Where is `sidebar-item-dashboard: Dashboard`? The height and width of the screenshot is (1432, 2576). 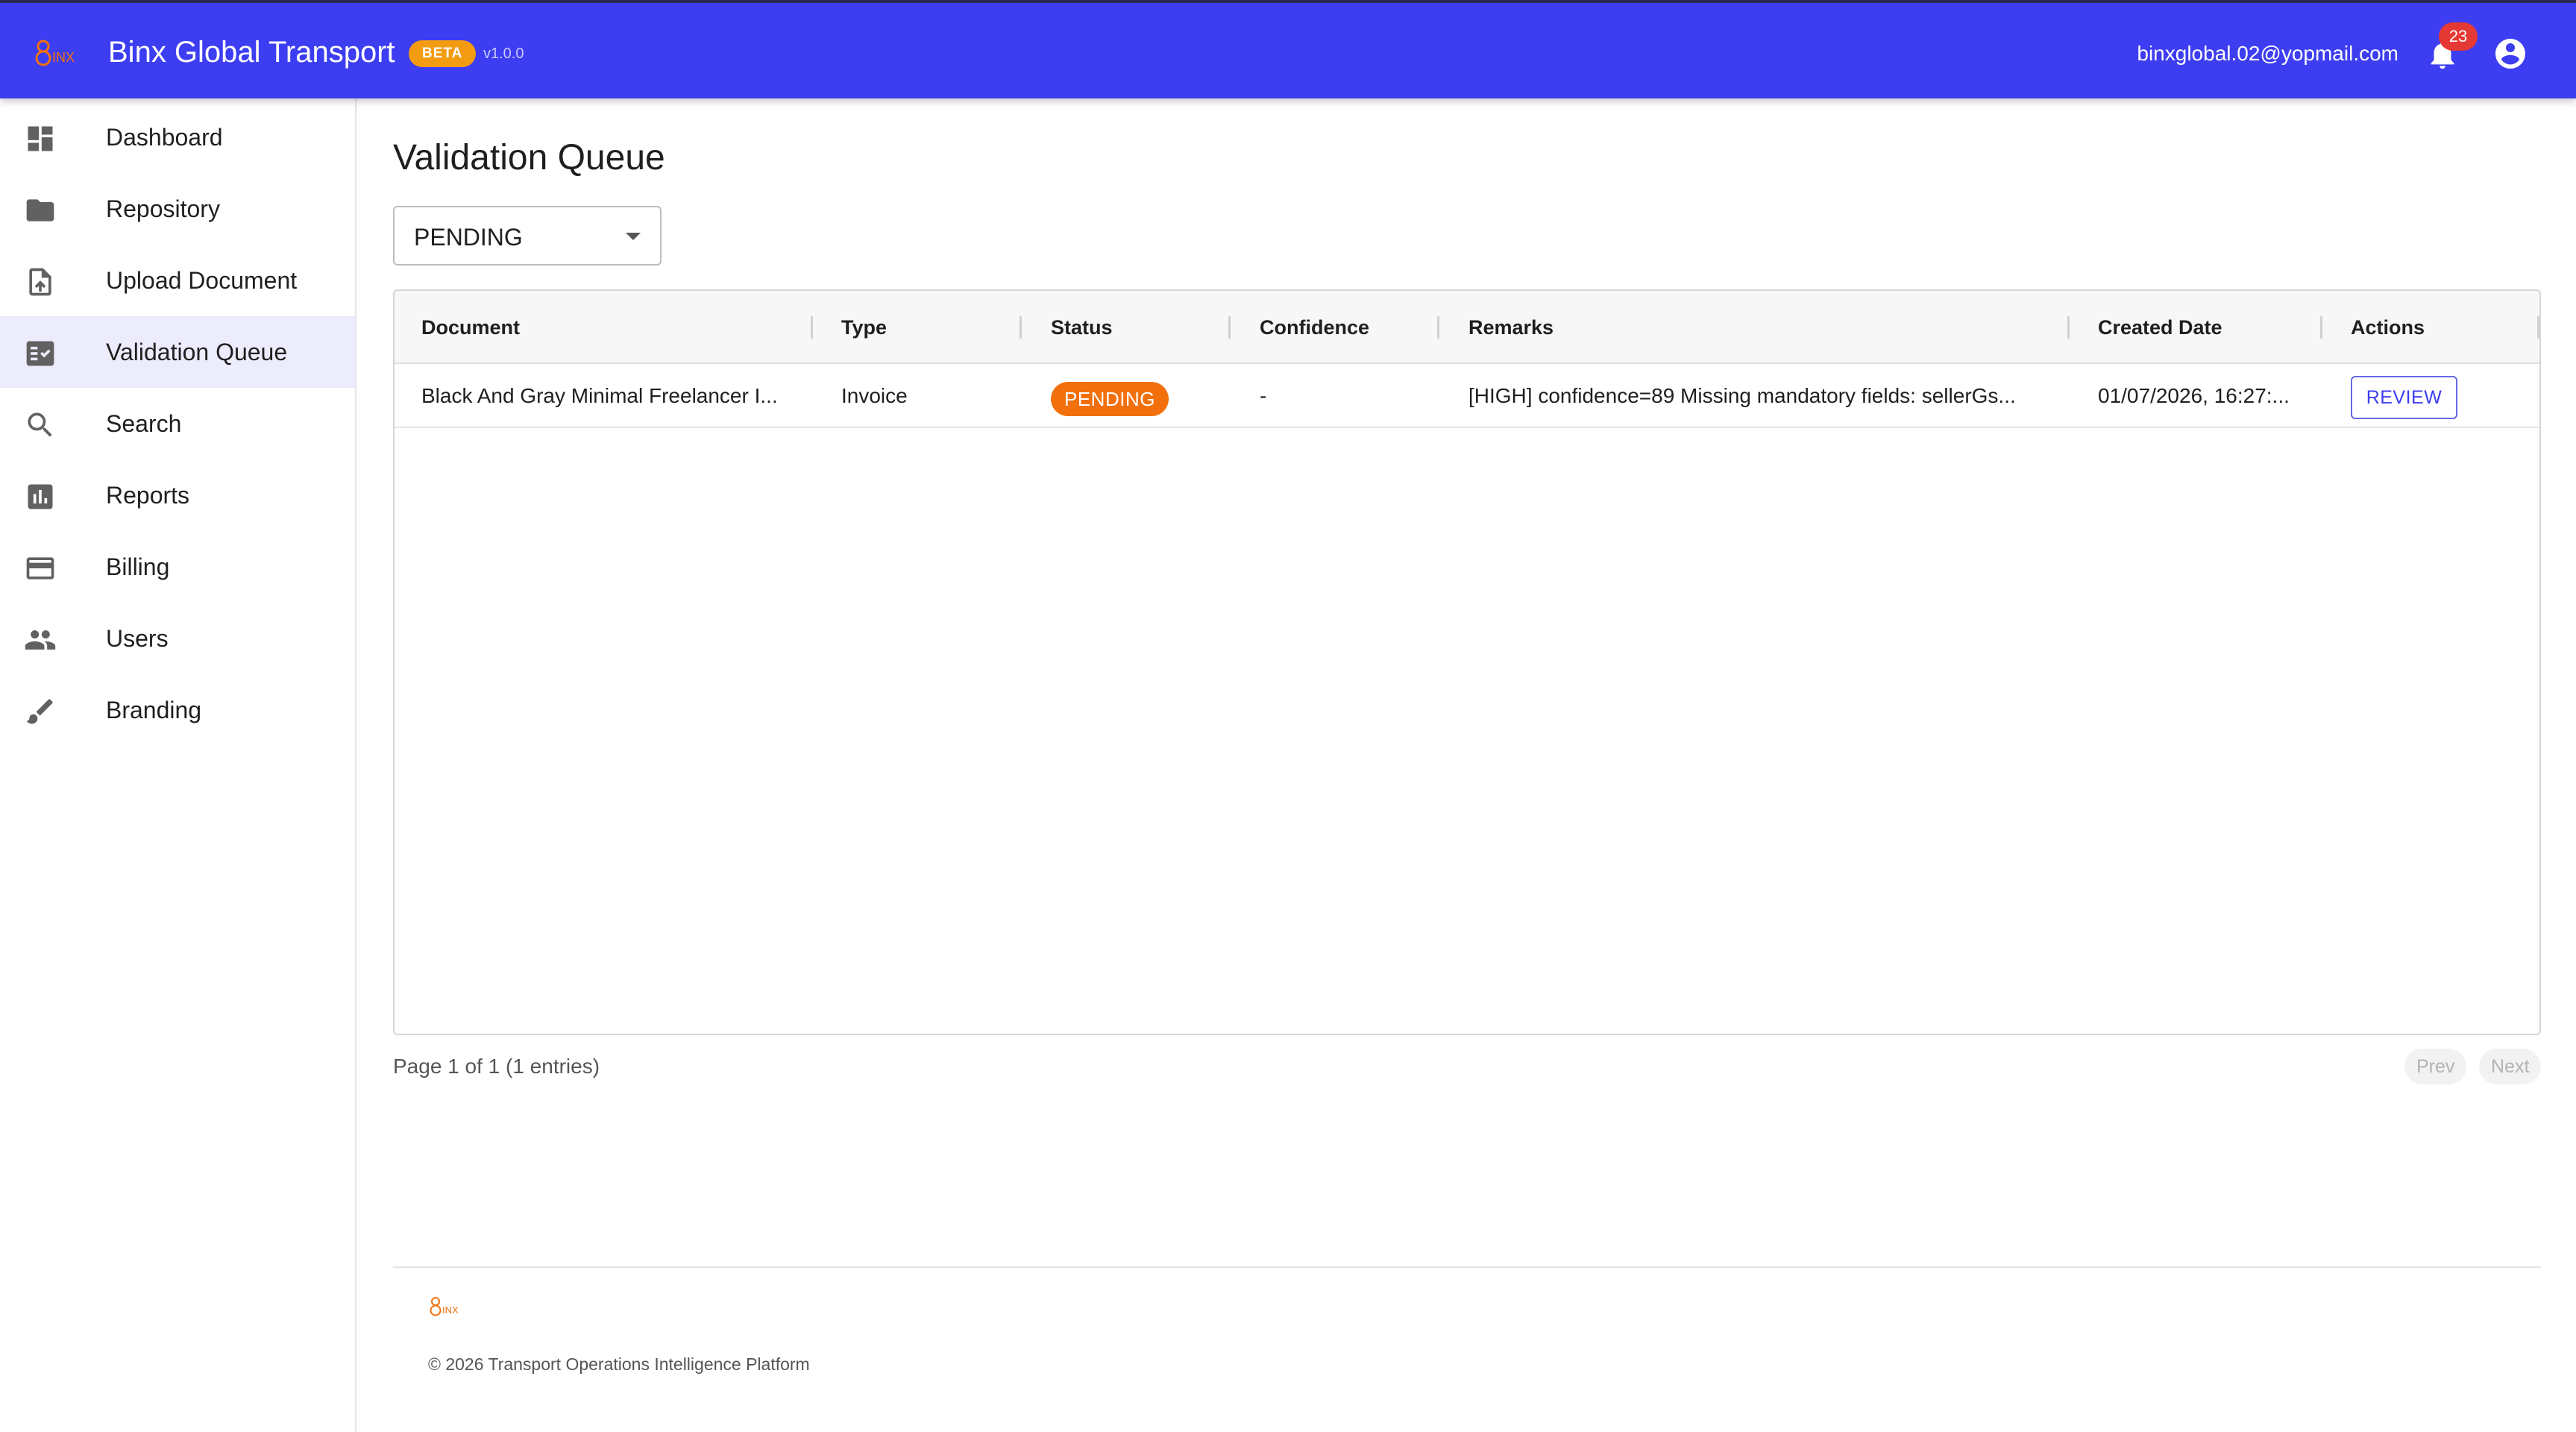 sidebar-item-dashboard: Dashboard is located at coordinates (178, 137).